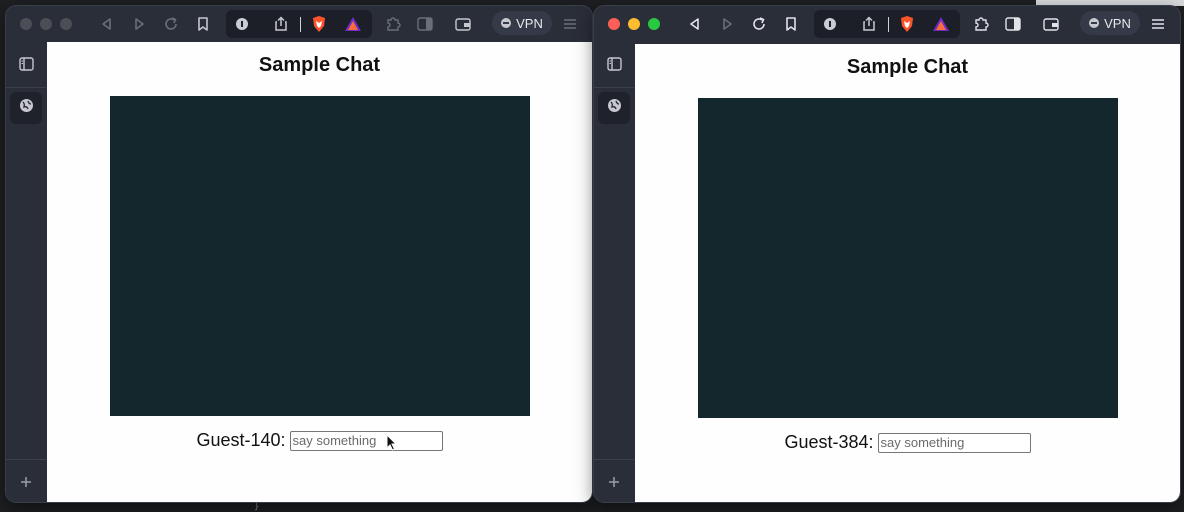  Describe the element at coordinates (241, 440) in the screenshot. I see `guest-label: Guest-140:` at that location.